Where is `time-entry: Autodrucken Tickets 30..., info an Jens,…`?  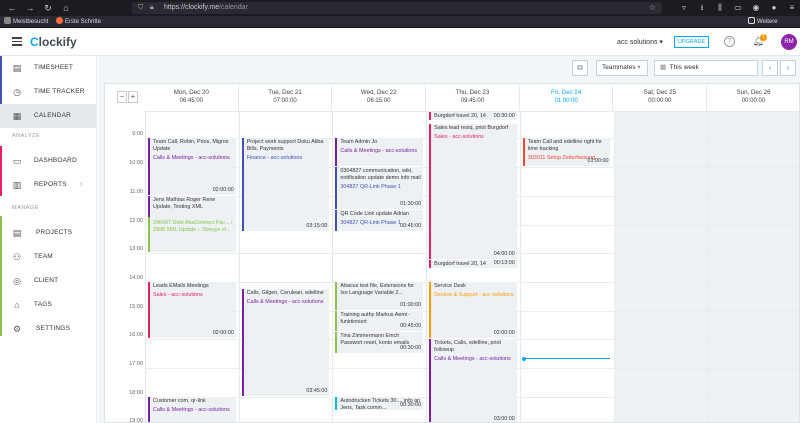
time-entry: Autodrucken Tickets 30..., info an Jens,… is located at coordinates (379, 403).